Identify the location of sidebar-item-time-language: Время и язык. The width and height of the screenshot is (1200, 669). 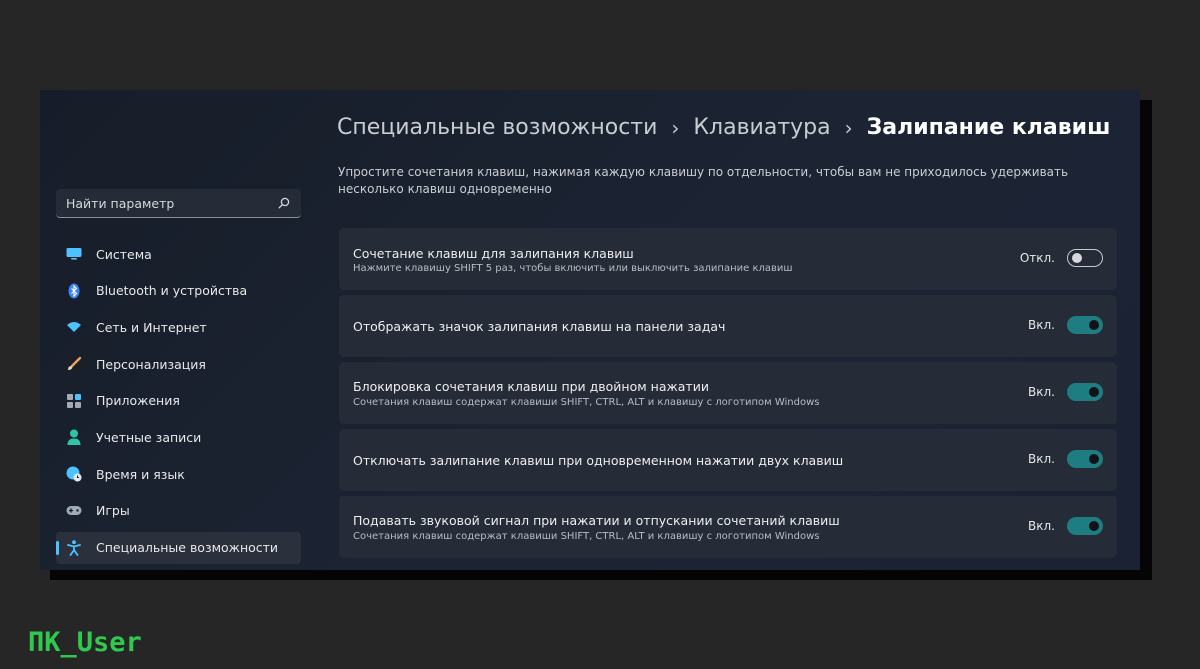
(178, 474).